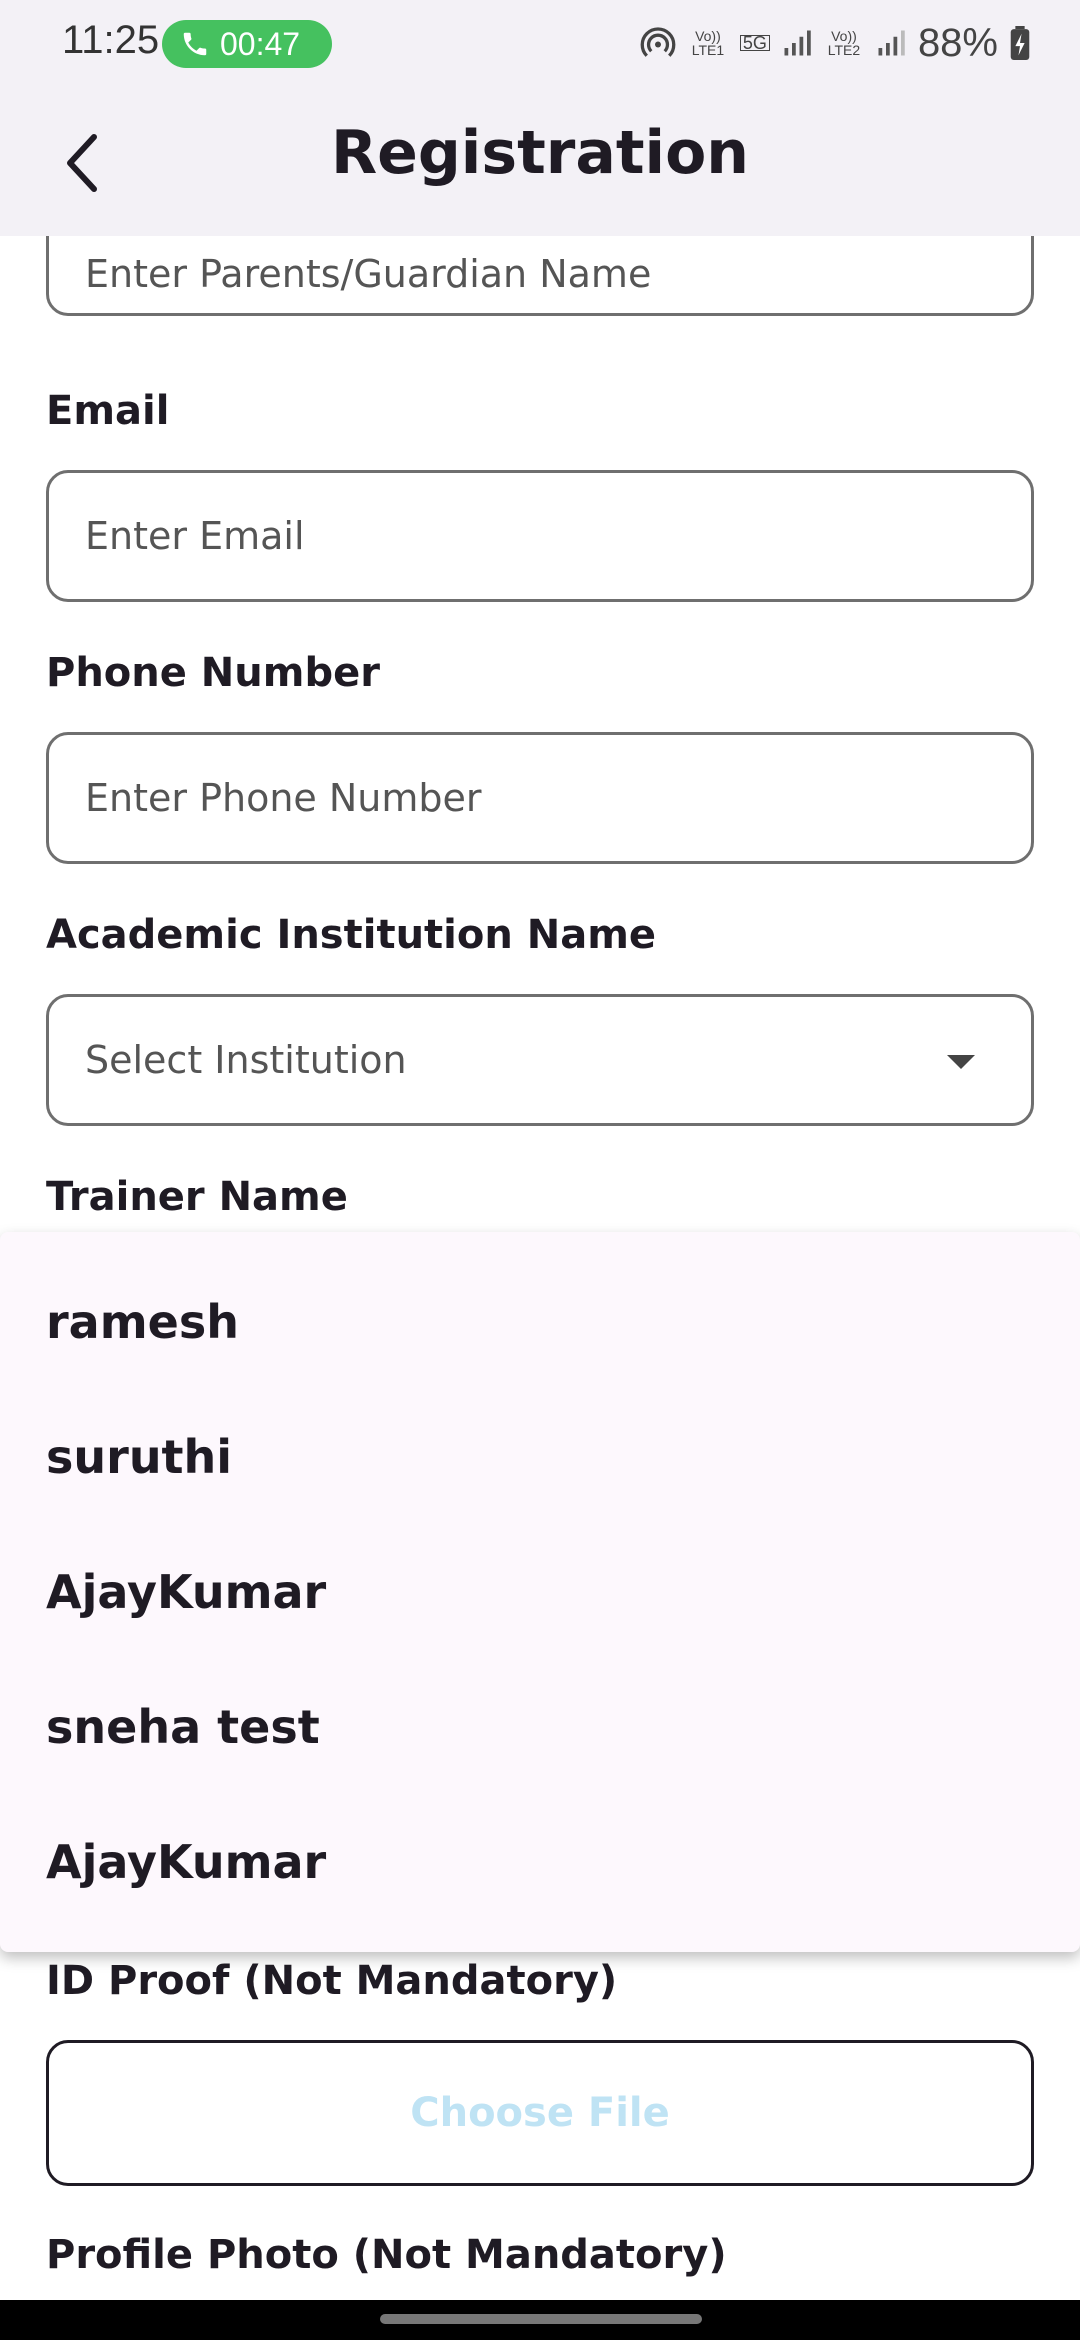 The width and height of the screenshot is (1080, 2340). What do you see at coordinates (844, 43) in the screenshot?
I see `volte2-label: Vo)) LTE2` at bounding box center [844, 43].